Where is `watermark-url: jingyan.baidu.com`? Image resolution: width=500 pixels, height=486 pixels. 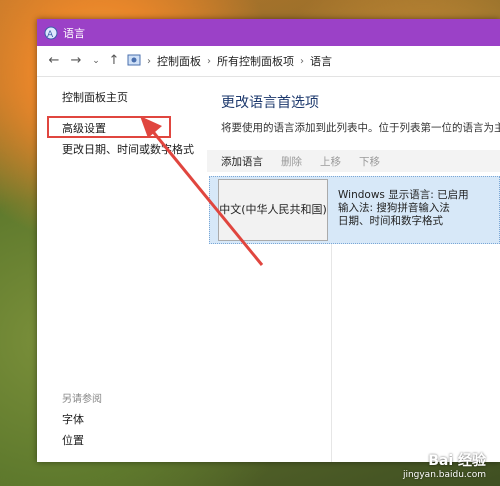 watermark-url: jingyan.baidu.com is located at coordinates (444, 475).